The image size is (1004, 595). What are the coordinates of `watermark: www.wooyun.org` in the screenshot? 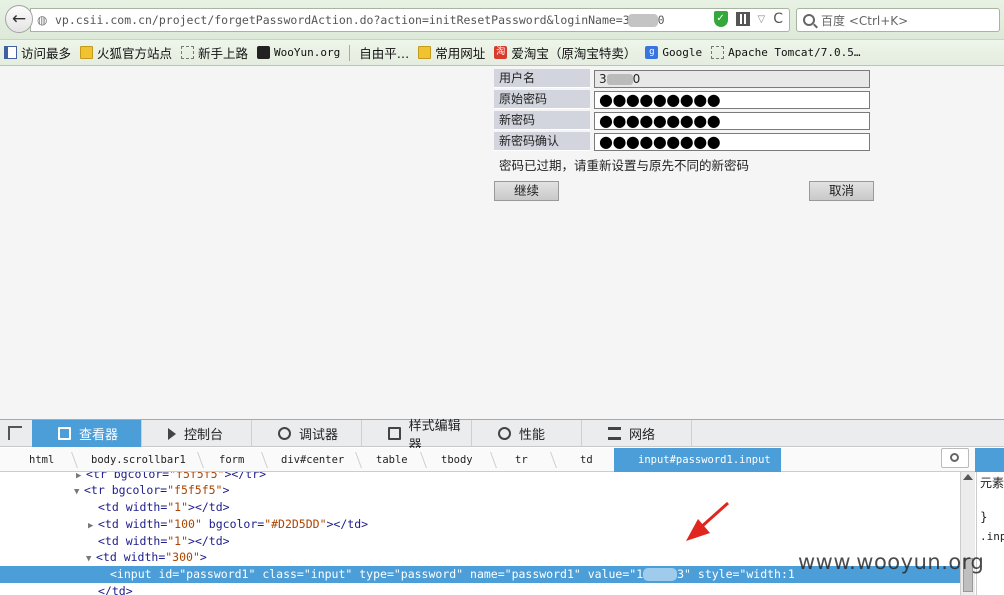 It's located at (891, 562).